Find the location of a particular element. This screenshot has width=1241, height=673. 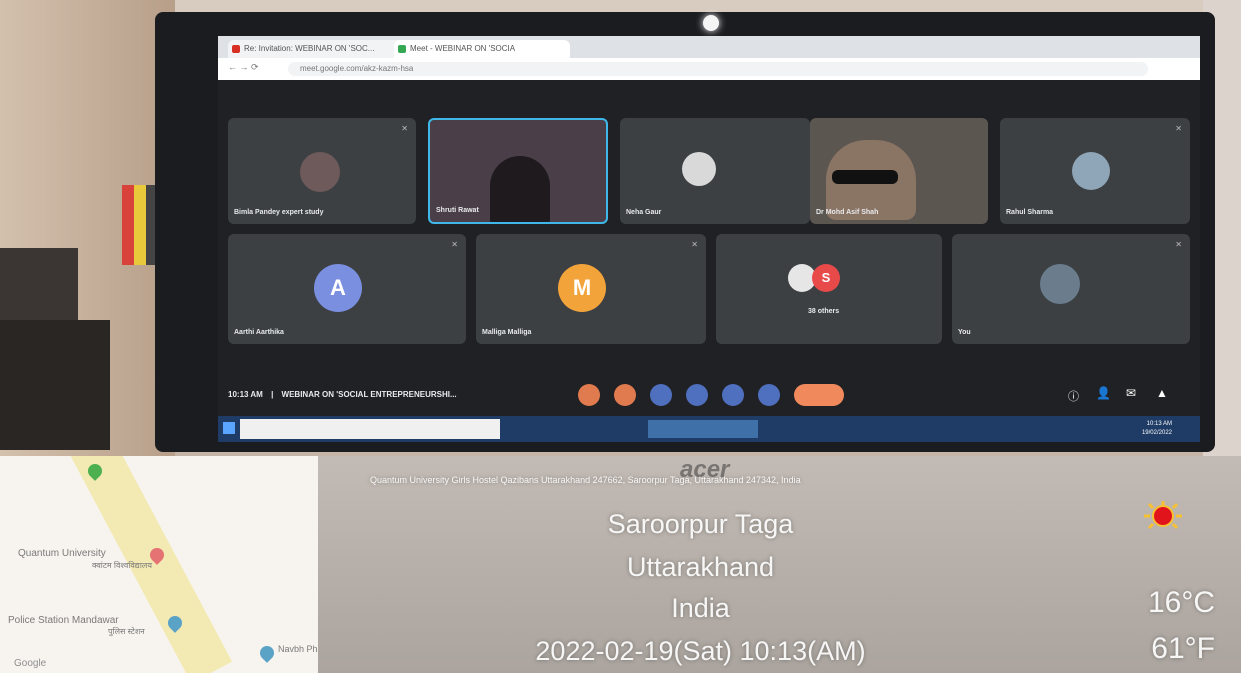

stamp-state: Uttarakhand is located at coordinates (700, 567).